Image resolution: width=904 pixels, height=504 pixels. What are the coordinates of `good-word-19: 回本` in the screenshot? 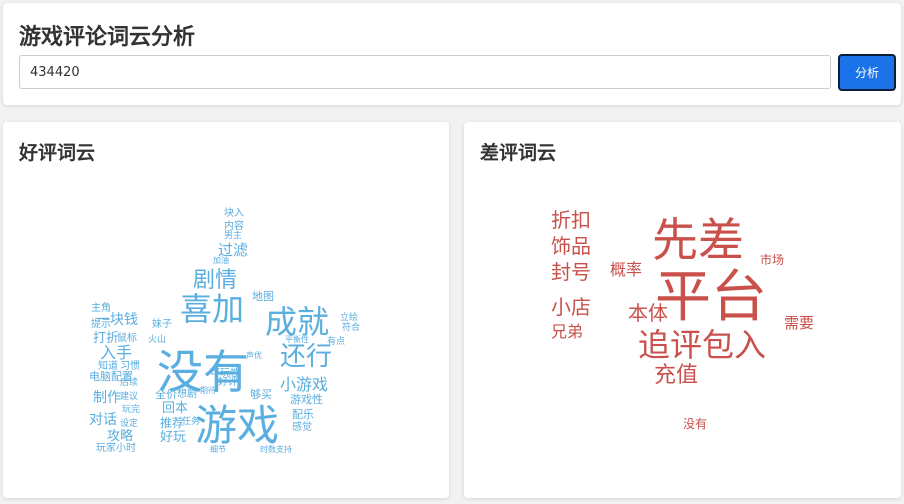 It's located at (175, 408).